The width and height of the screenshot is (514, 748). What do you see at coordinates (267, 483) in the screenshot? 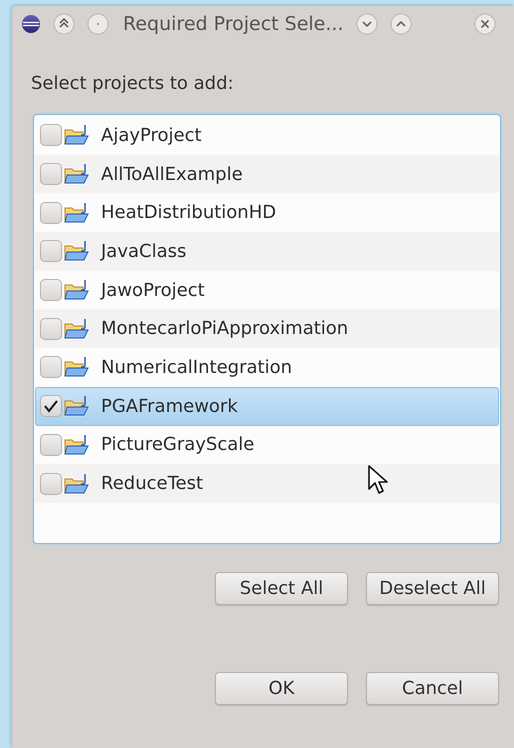
I see `project-row: ReduceTest` at bounding box center [267, 483].